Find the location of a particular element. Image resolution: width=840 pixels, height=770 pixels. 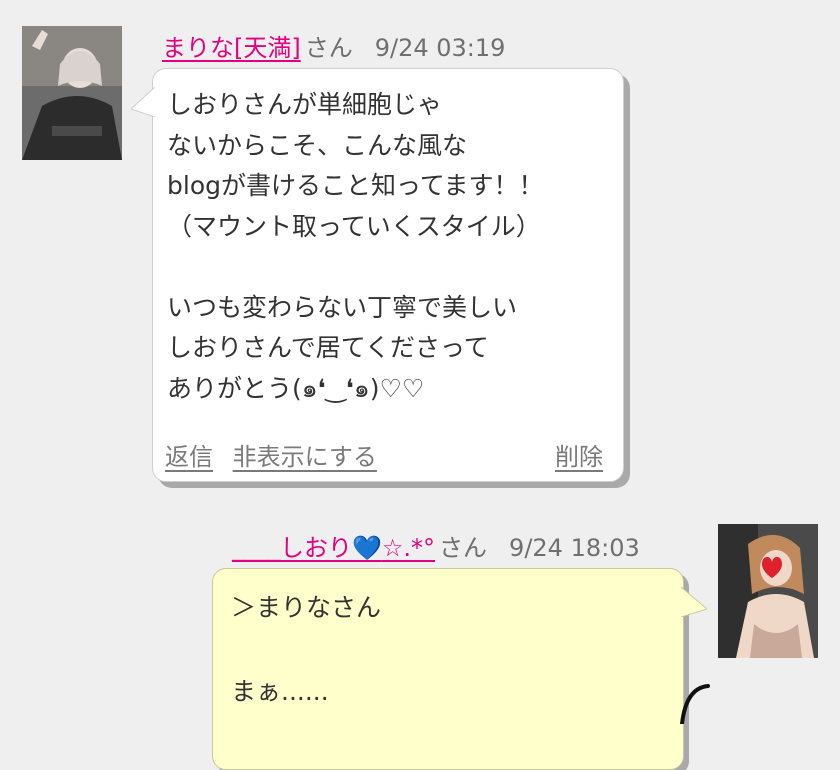

sender-name: ____しおり is located at coordinates (292, 548).